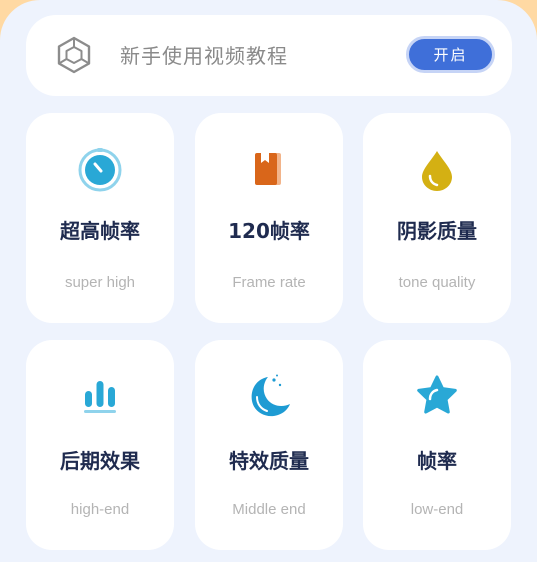 The width and height of the screenshot is (537, 562). Describe the element at coordinates (100, 509) in the screenshot. I see `card-subtitle: high-end` at that location.